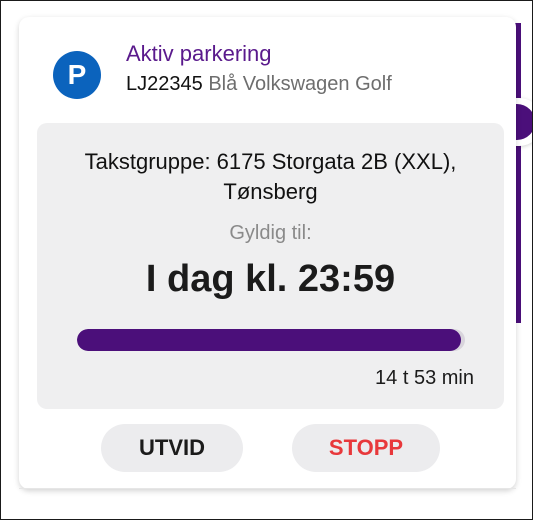 This screenshot has width=533, height=520. What do you see at coordinates (270, 279) in the screenshot?
I see `valid-until-time: I dag kl. 23:59` at bounding box center [270, 279].